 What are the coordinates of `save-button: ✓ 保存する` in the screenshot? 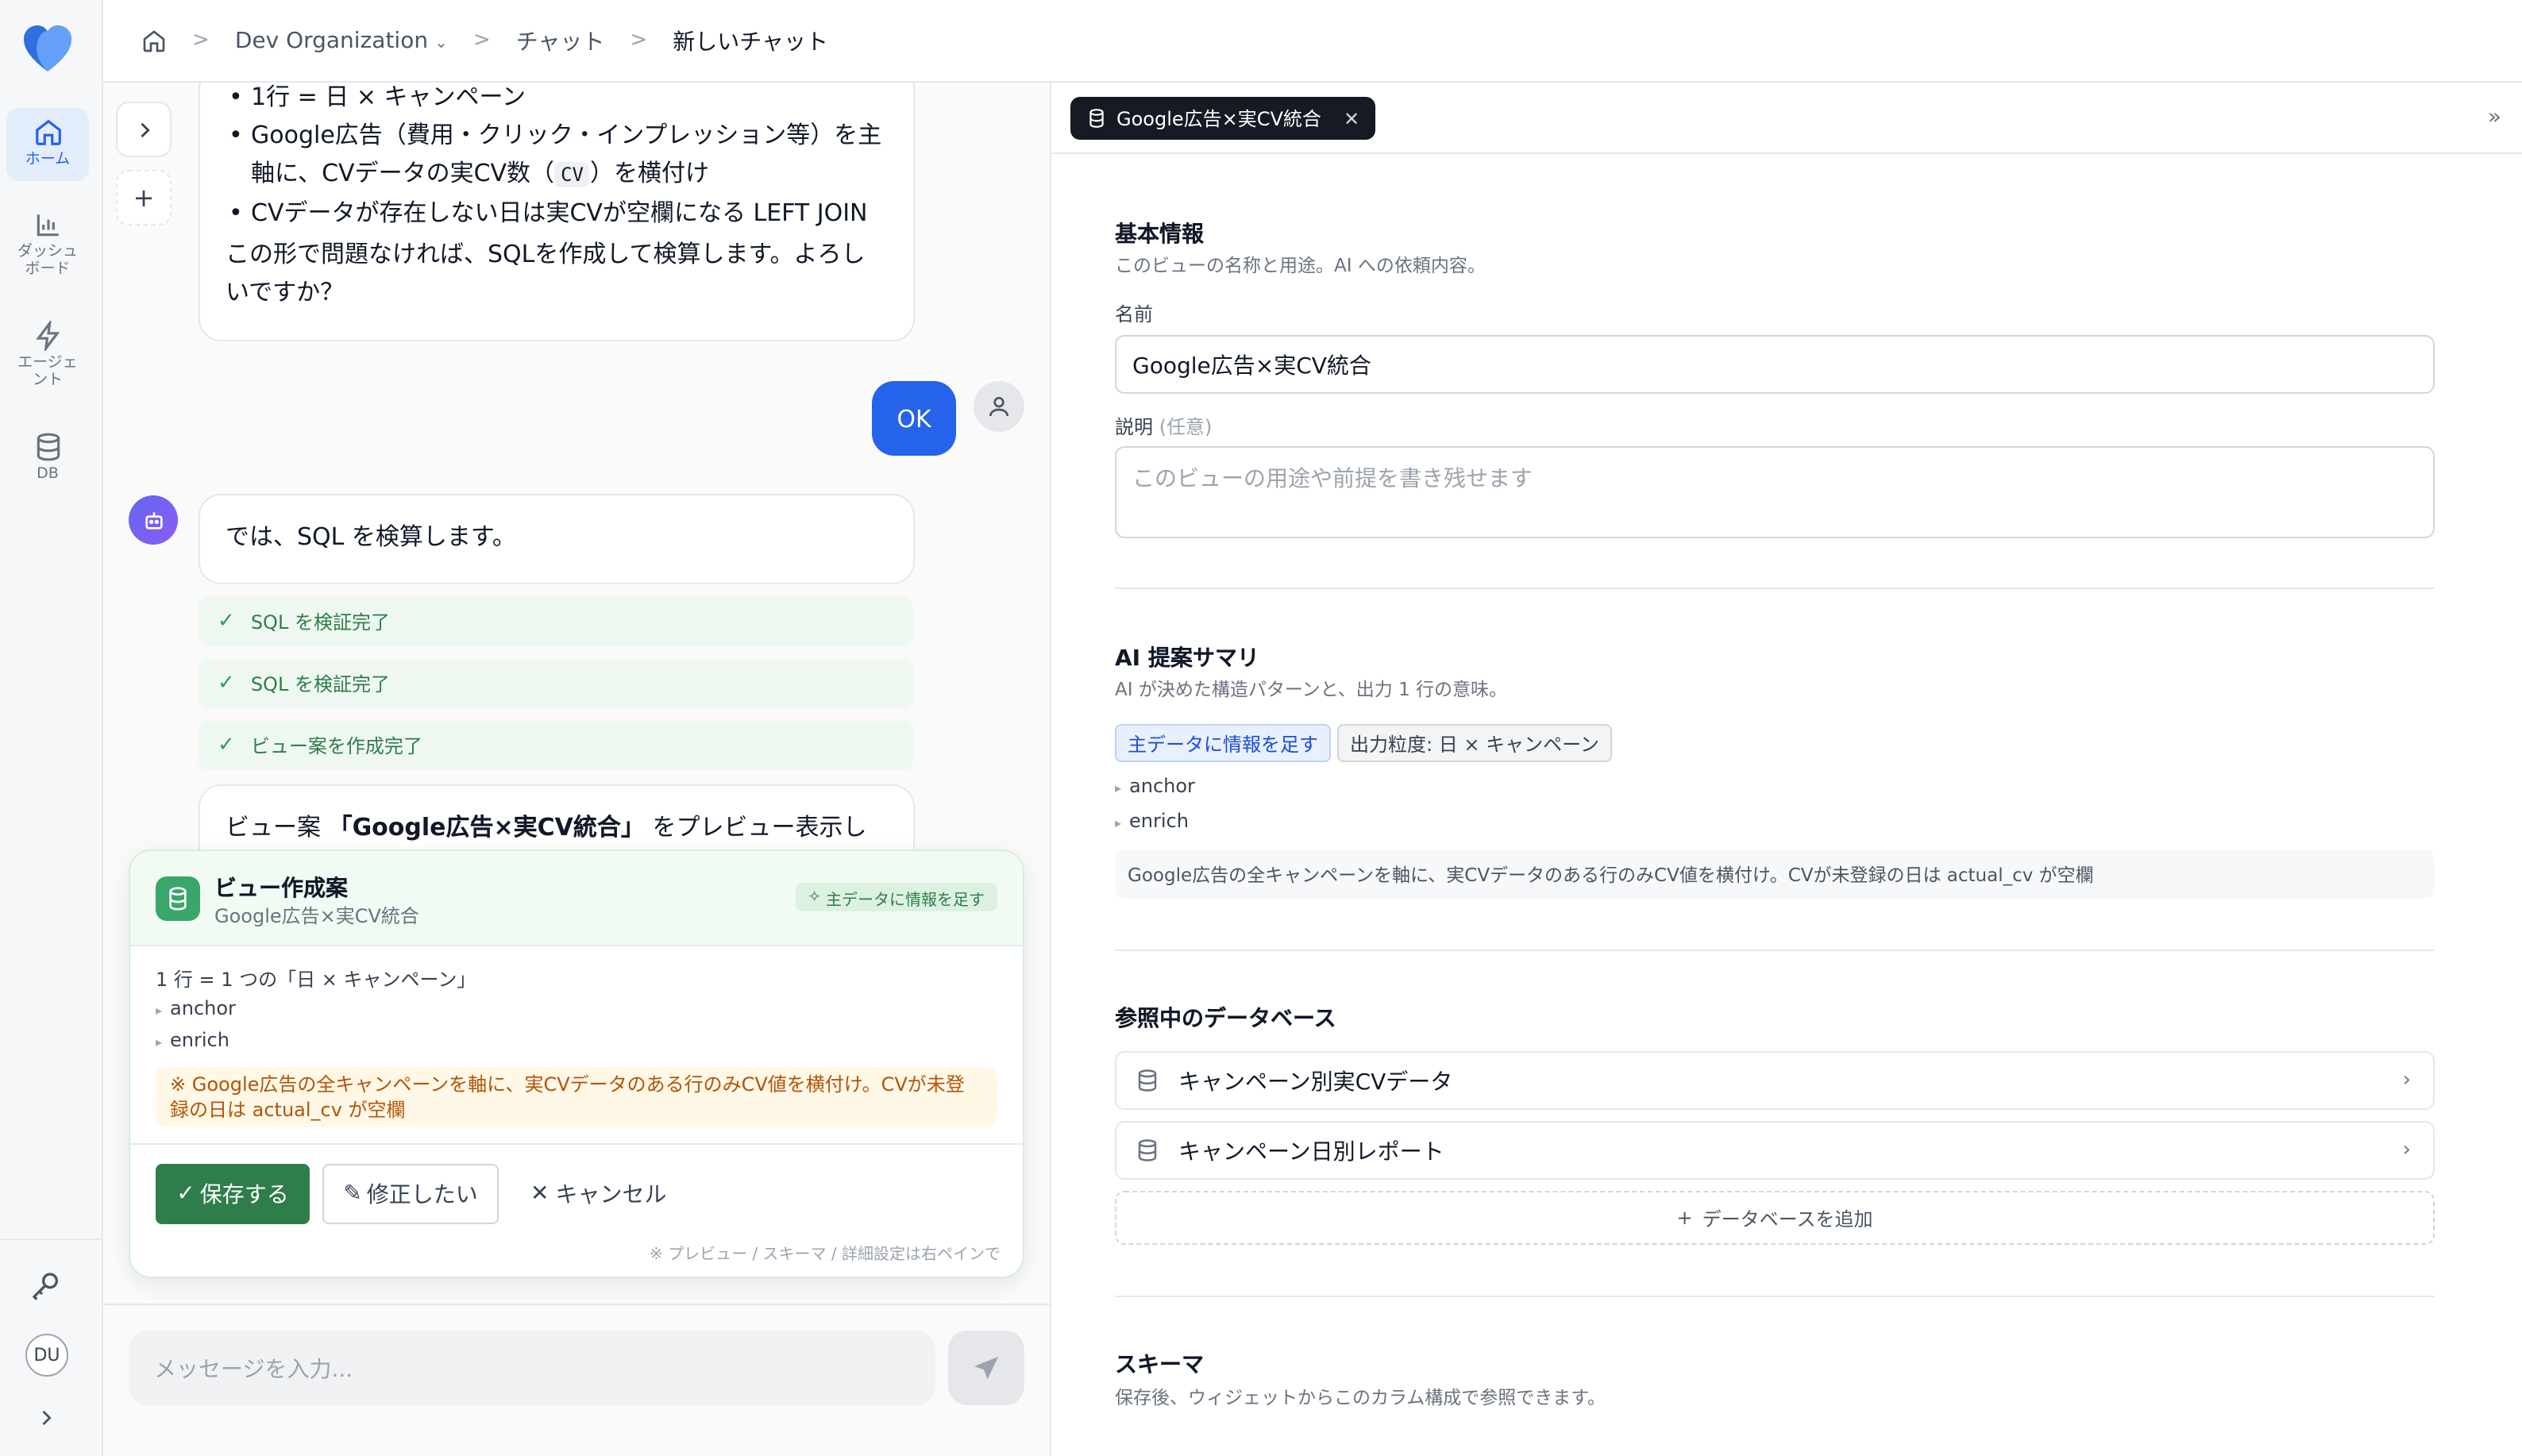 It's located at (233, 1194).